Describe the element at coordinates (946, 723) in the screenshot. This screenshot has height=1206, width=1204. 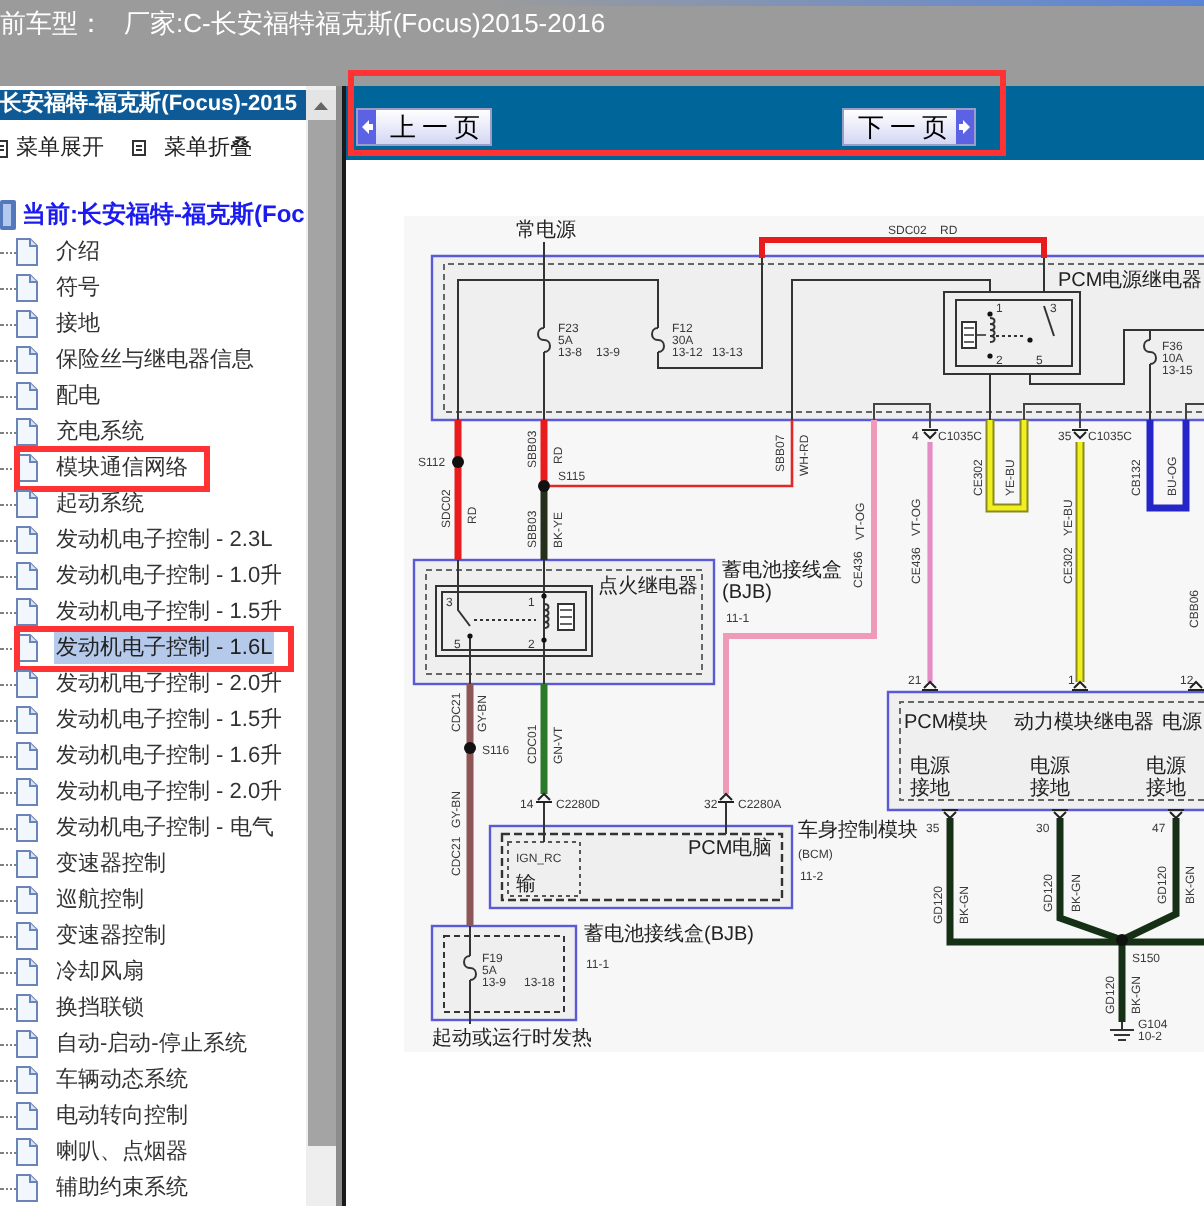
I see `module-label: PCM模块` at that location.